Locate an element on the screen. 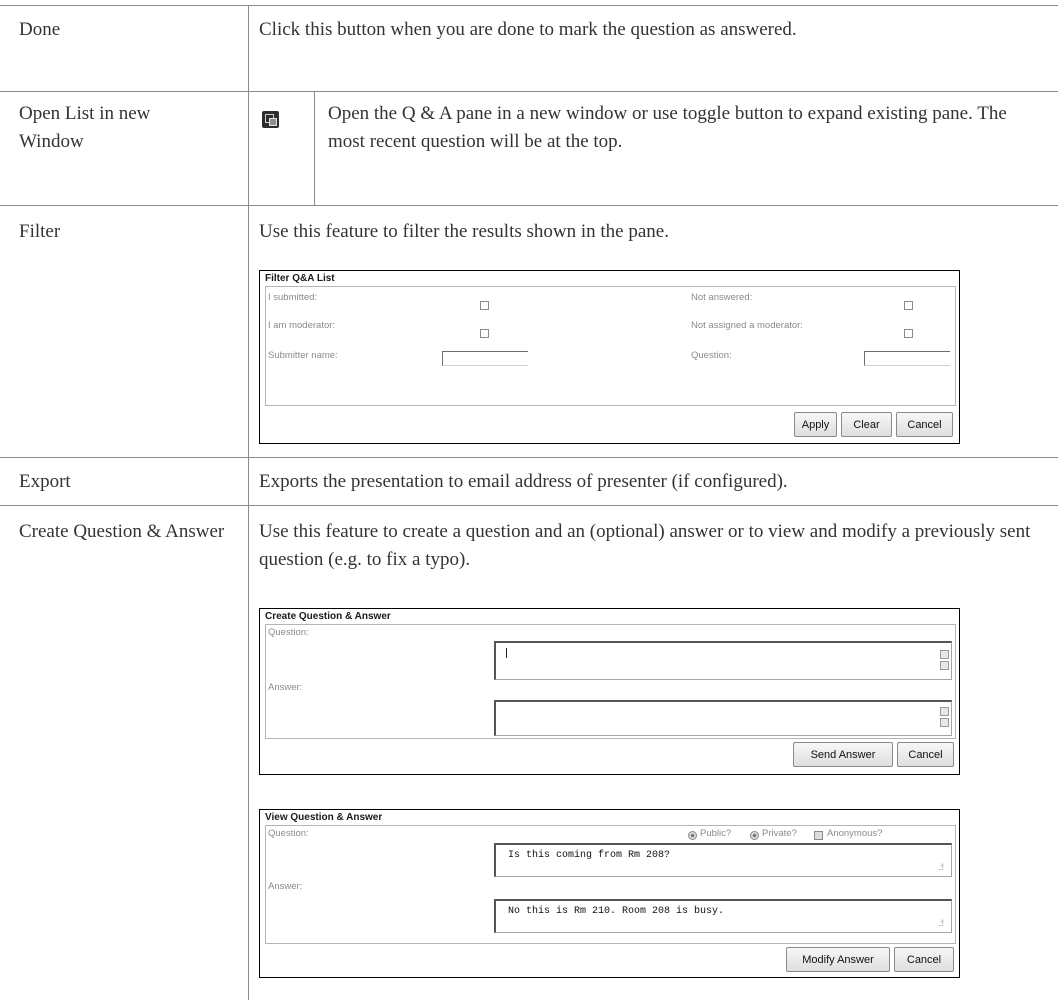 The image size is (1058, 1000). public-radio is located at coordinates (692, 835).